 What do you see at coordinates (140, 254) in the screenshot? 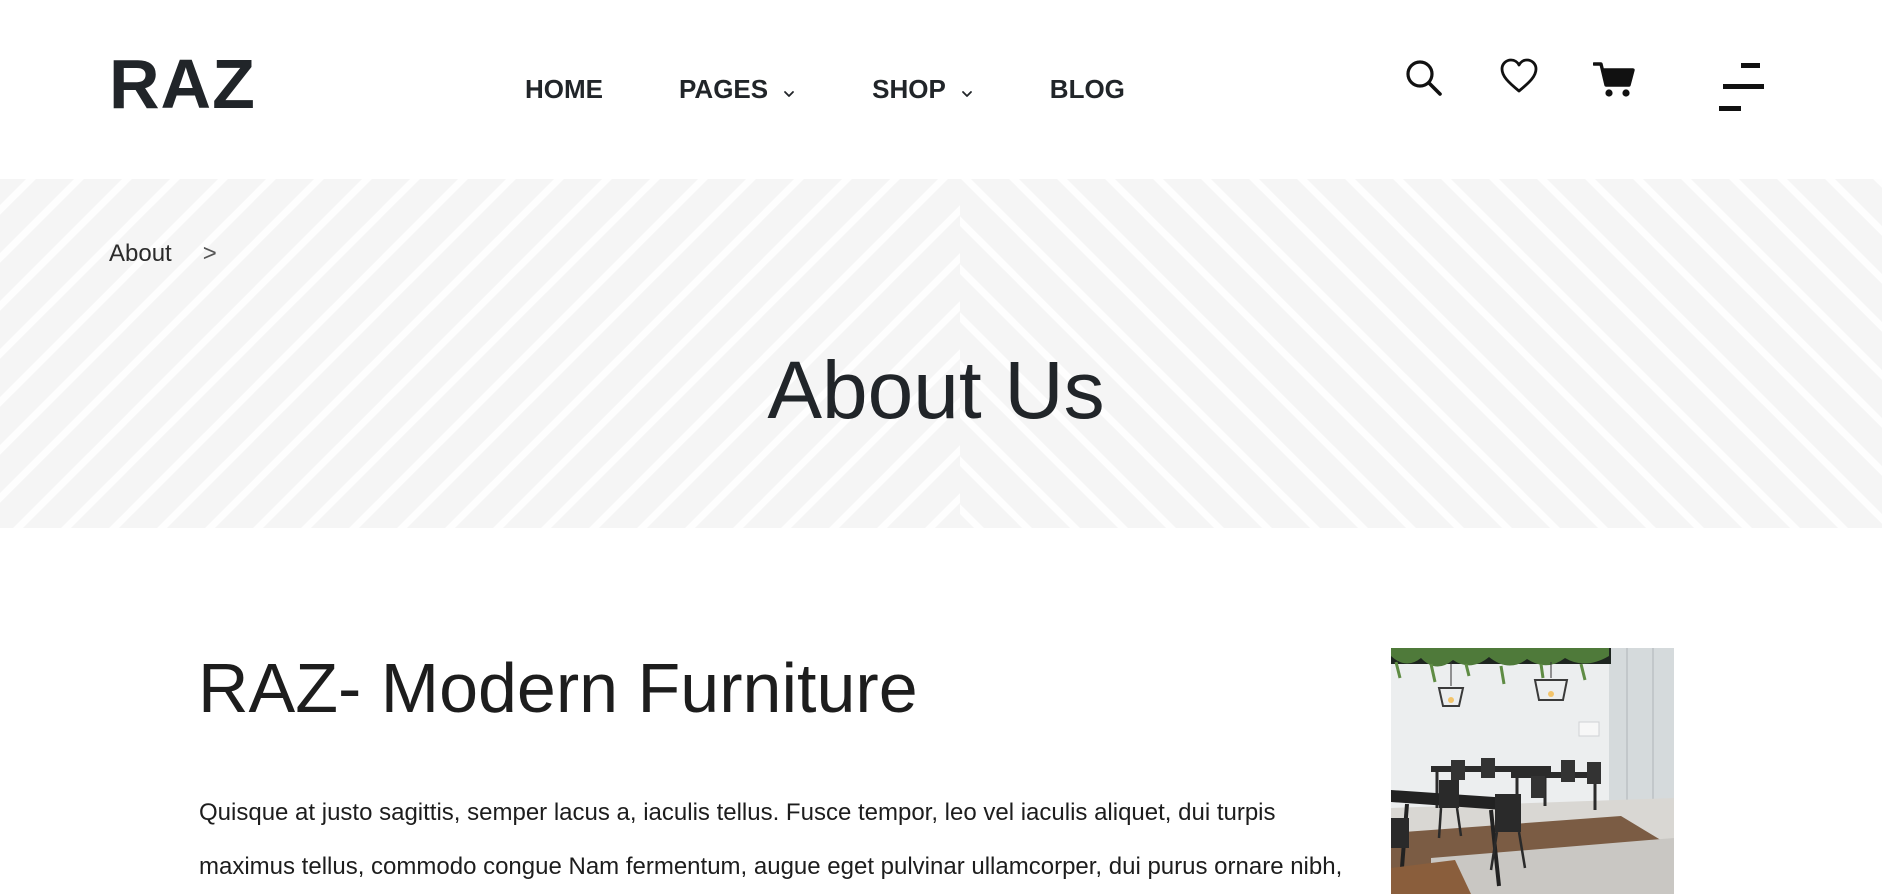
I see `breadcrumb-current: About` at bounding box center [140, 254].